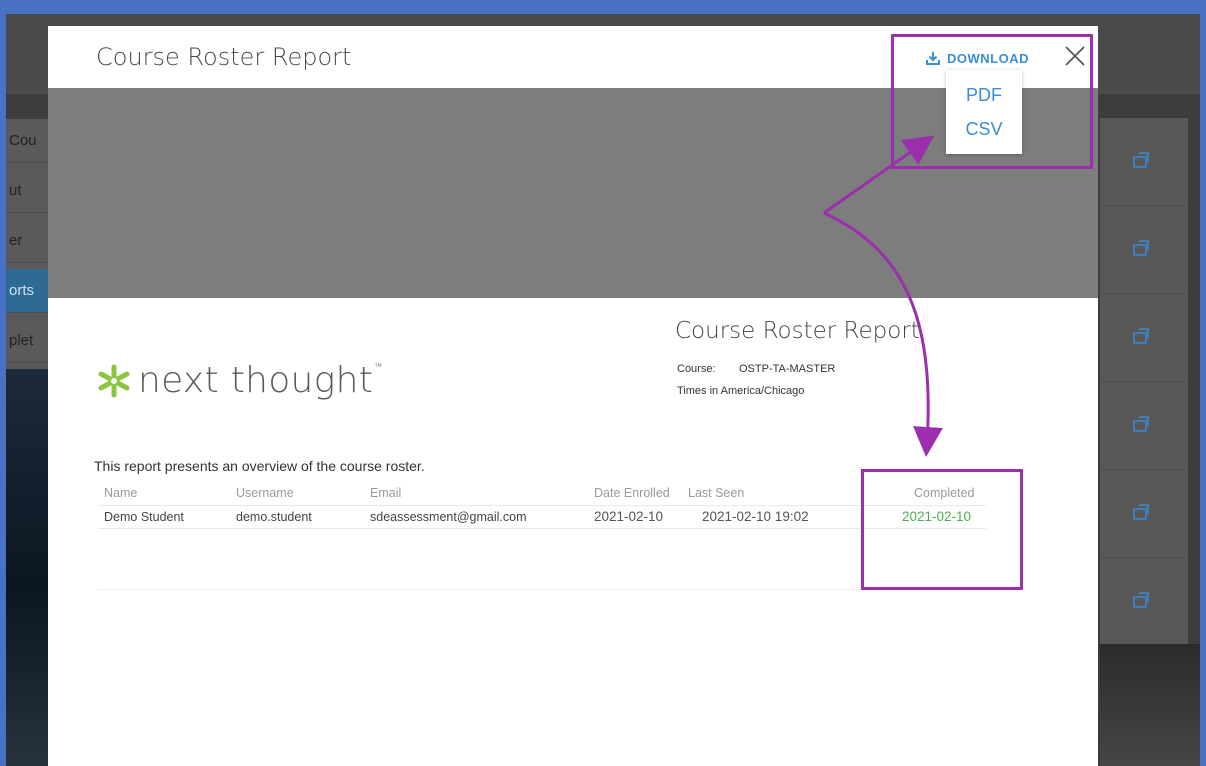 Image resolution: width=1206 pixels, height=766 pixels. What do you see at coordinates (256, 380) in the screenshot?
I see `logo-text: next thought` at bounding box center [256, 380].